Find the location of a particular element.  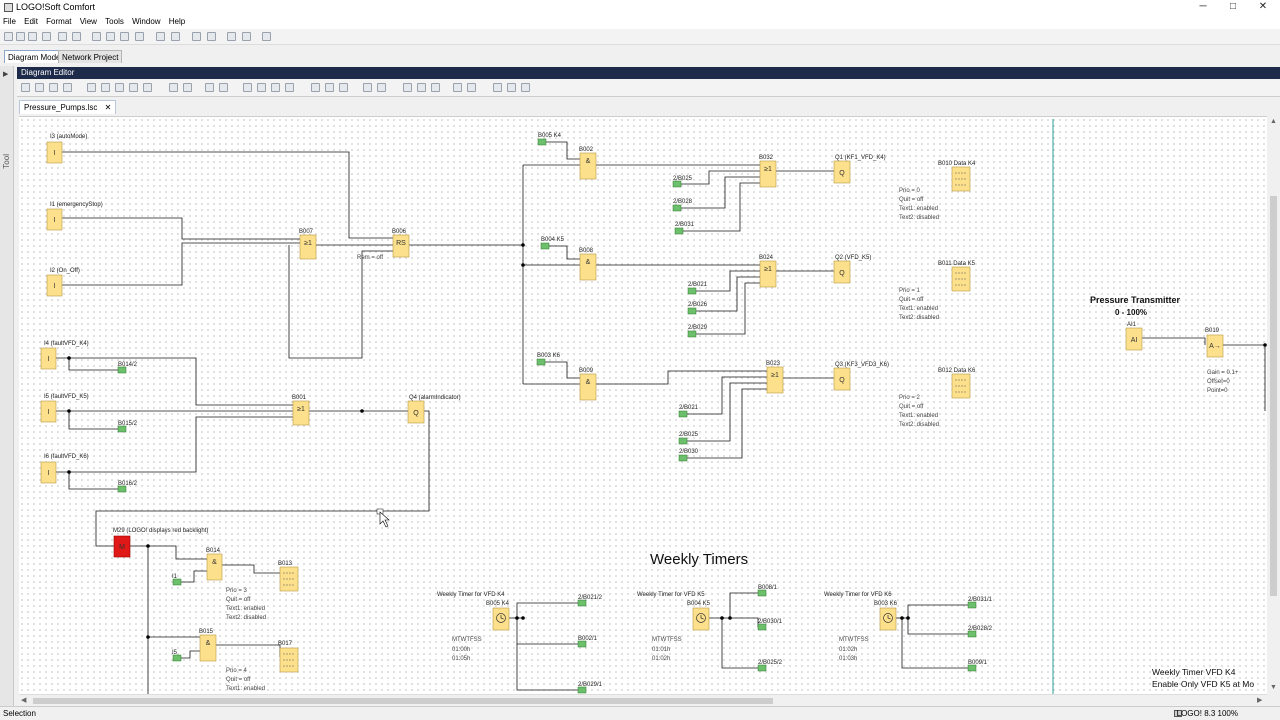

tool-sidebar: ▶ Tool is located at coordinates (7, 386).